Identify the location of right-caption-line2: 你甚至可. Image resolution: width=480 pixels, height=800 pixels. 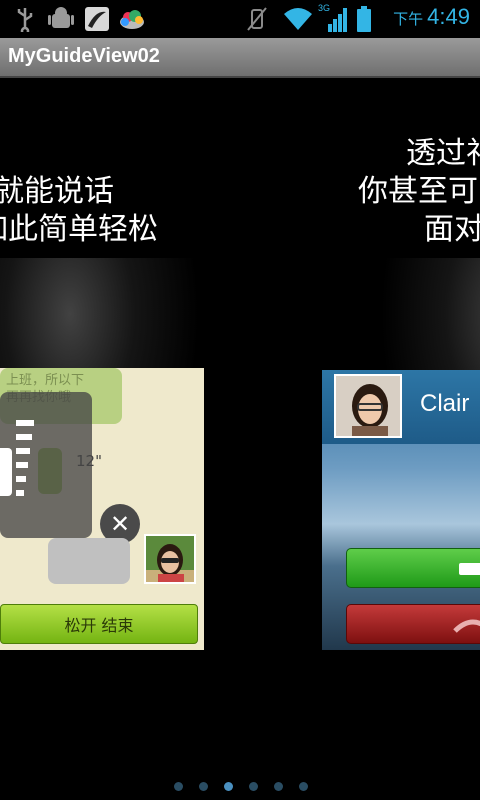
(418, 191).